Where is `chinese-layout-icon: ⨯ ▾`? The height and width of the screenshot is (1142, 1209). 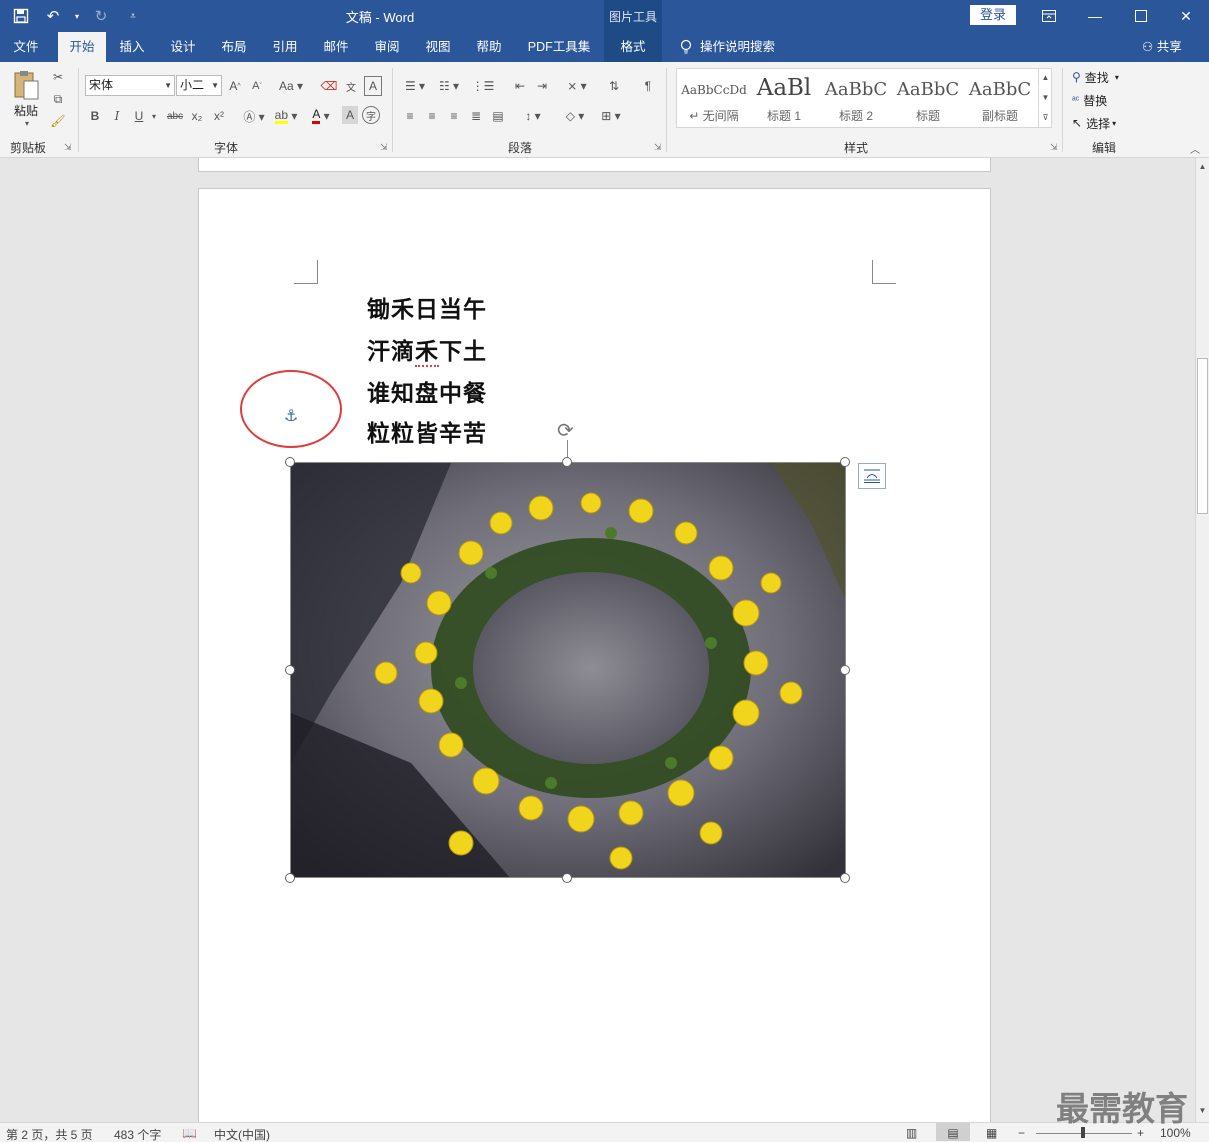
chinese-layout-icon: ⨯ ▾ is located at coordinates (577, 86).